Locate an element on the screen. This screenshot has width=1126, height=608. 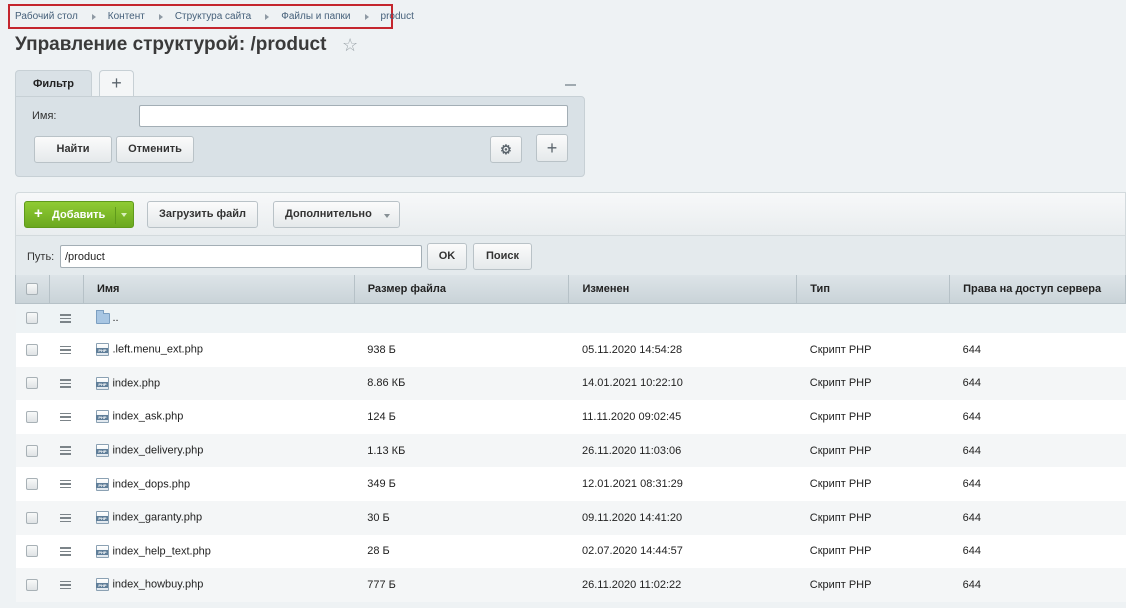
file-name-cell: PHP index_ask.php is located at coordinates (219, 417).